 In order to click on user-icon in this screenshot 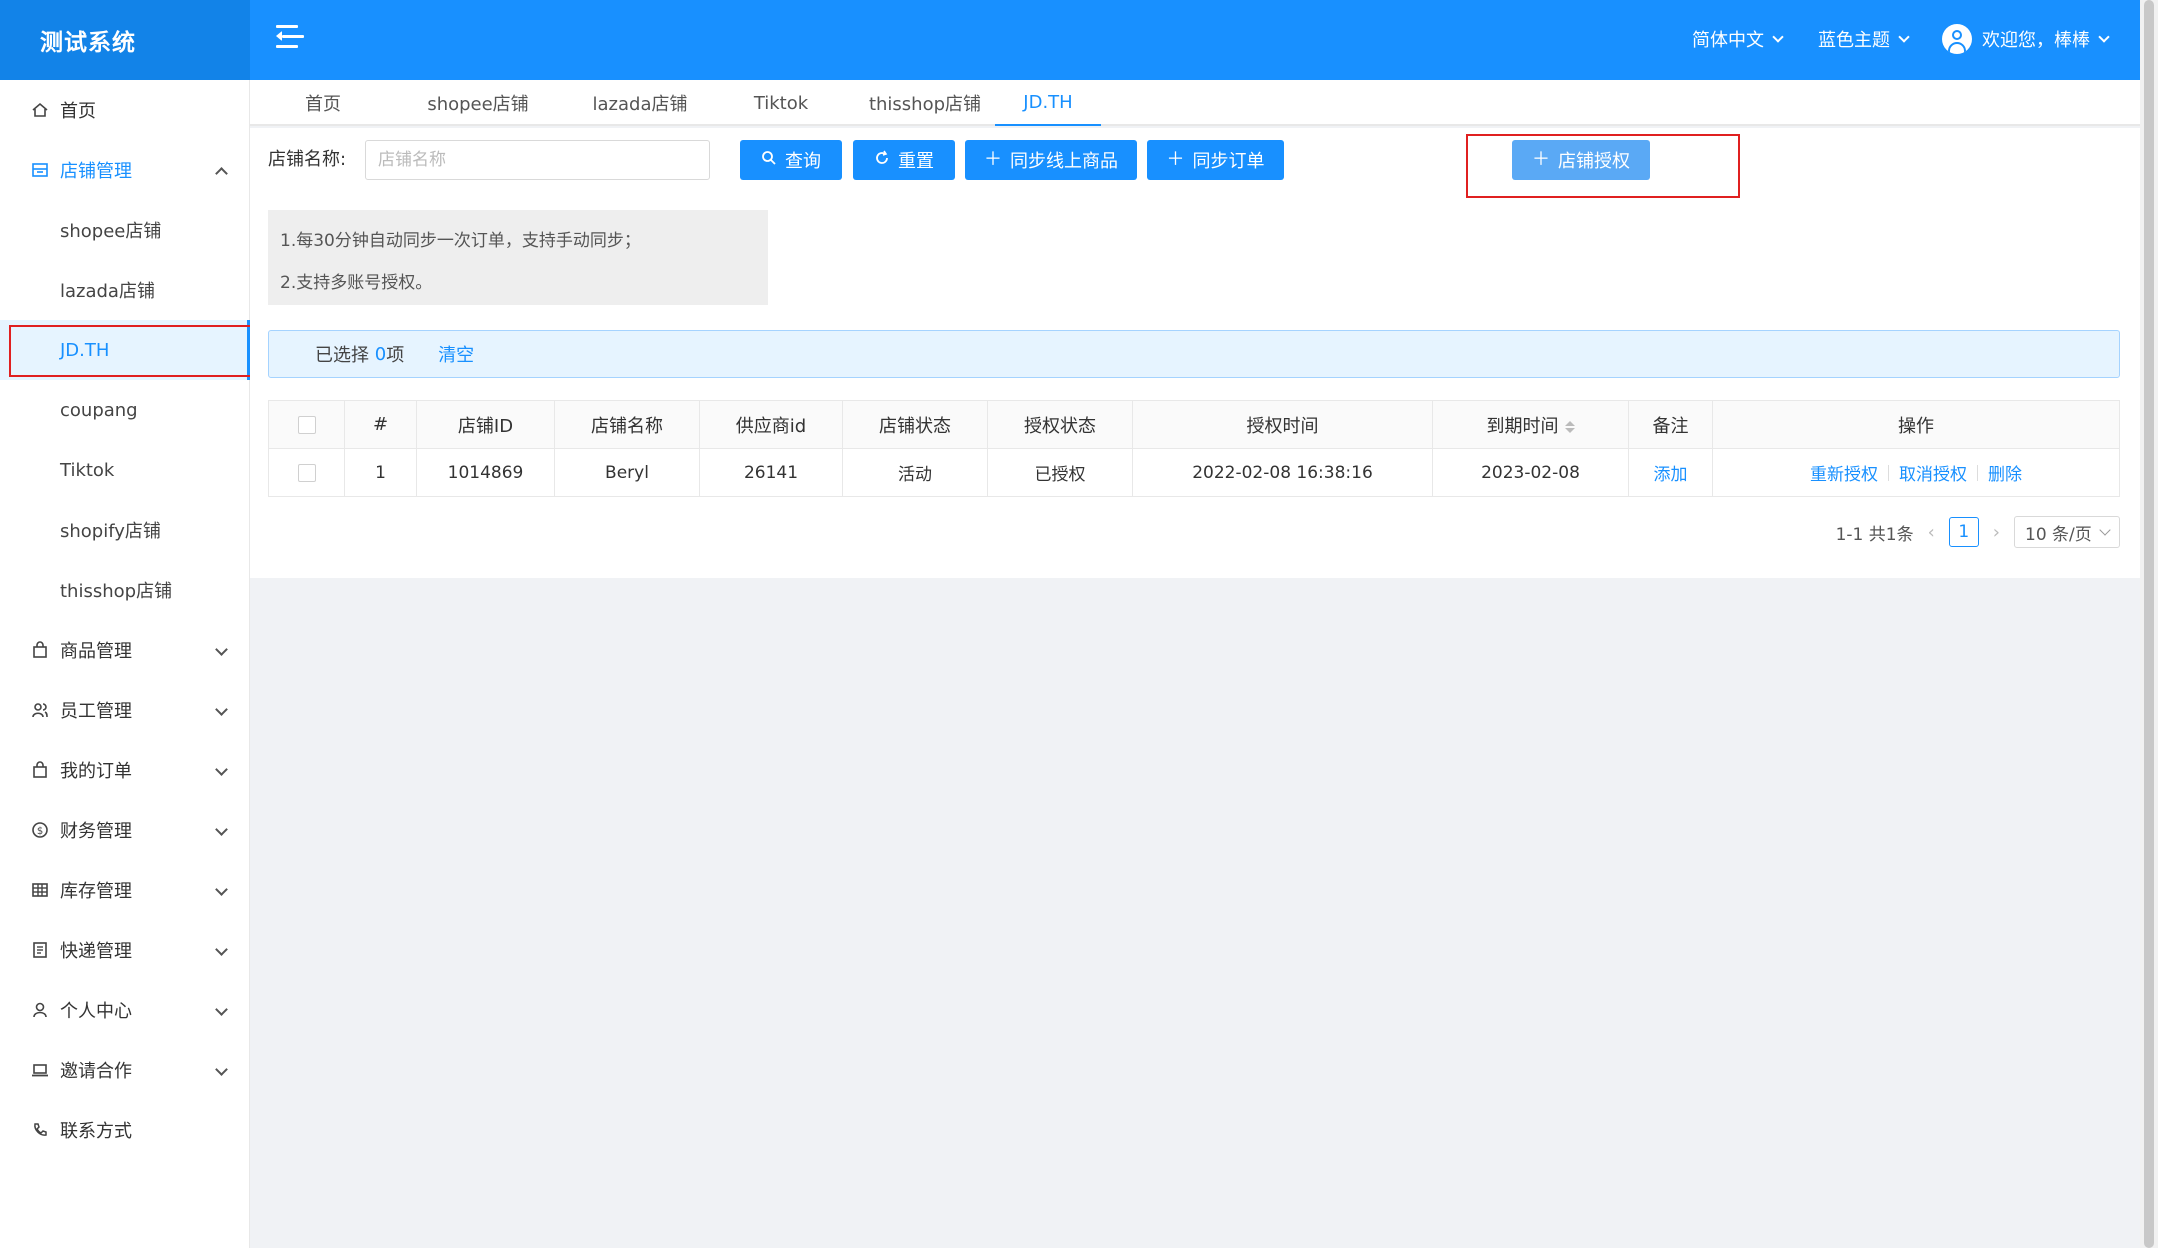, I will do `click(40, 1010)`.